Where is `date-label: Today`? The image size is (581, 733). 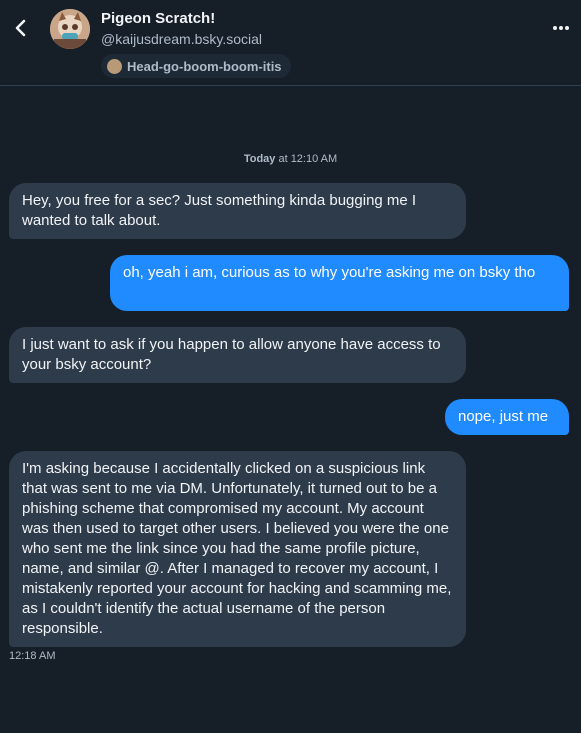 date-label: Today is located at coordinates (259, 159).